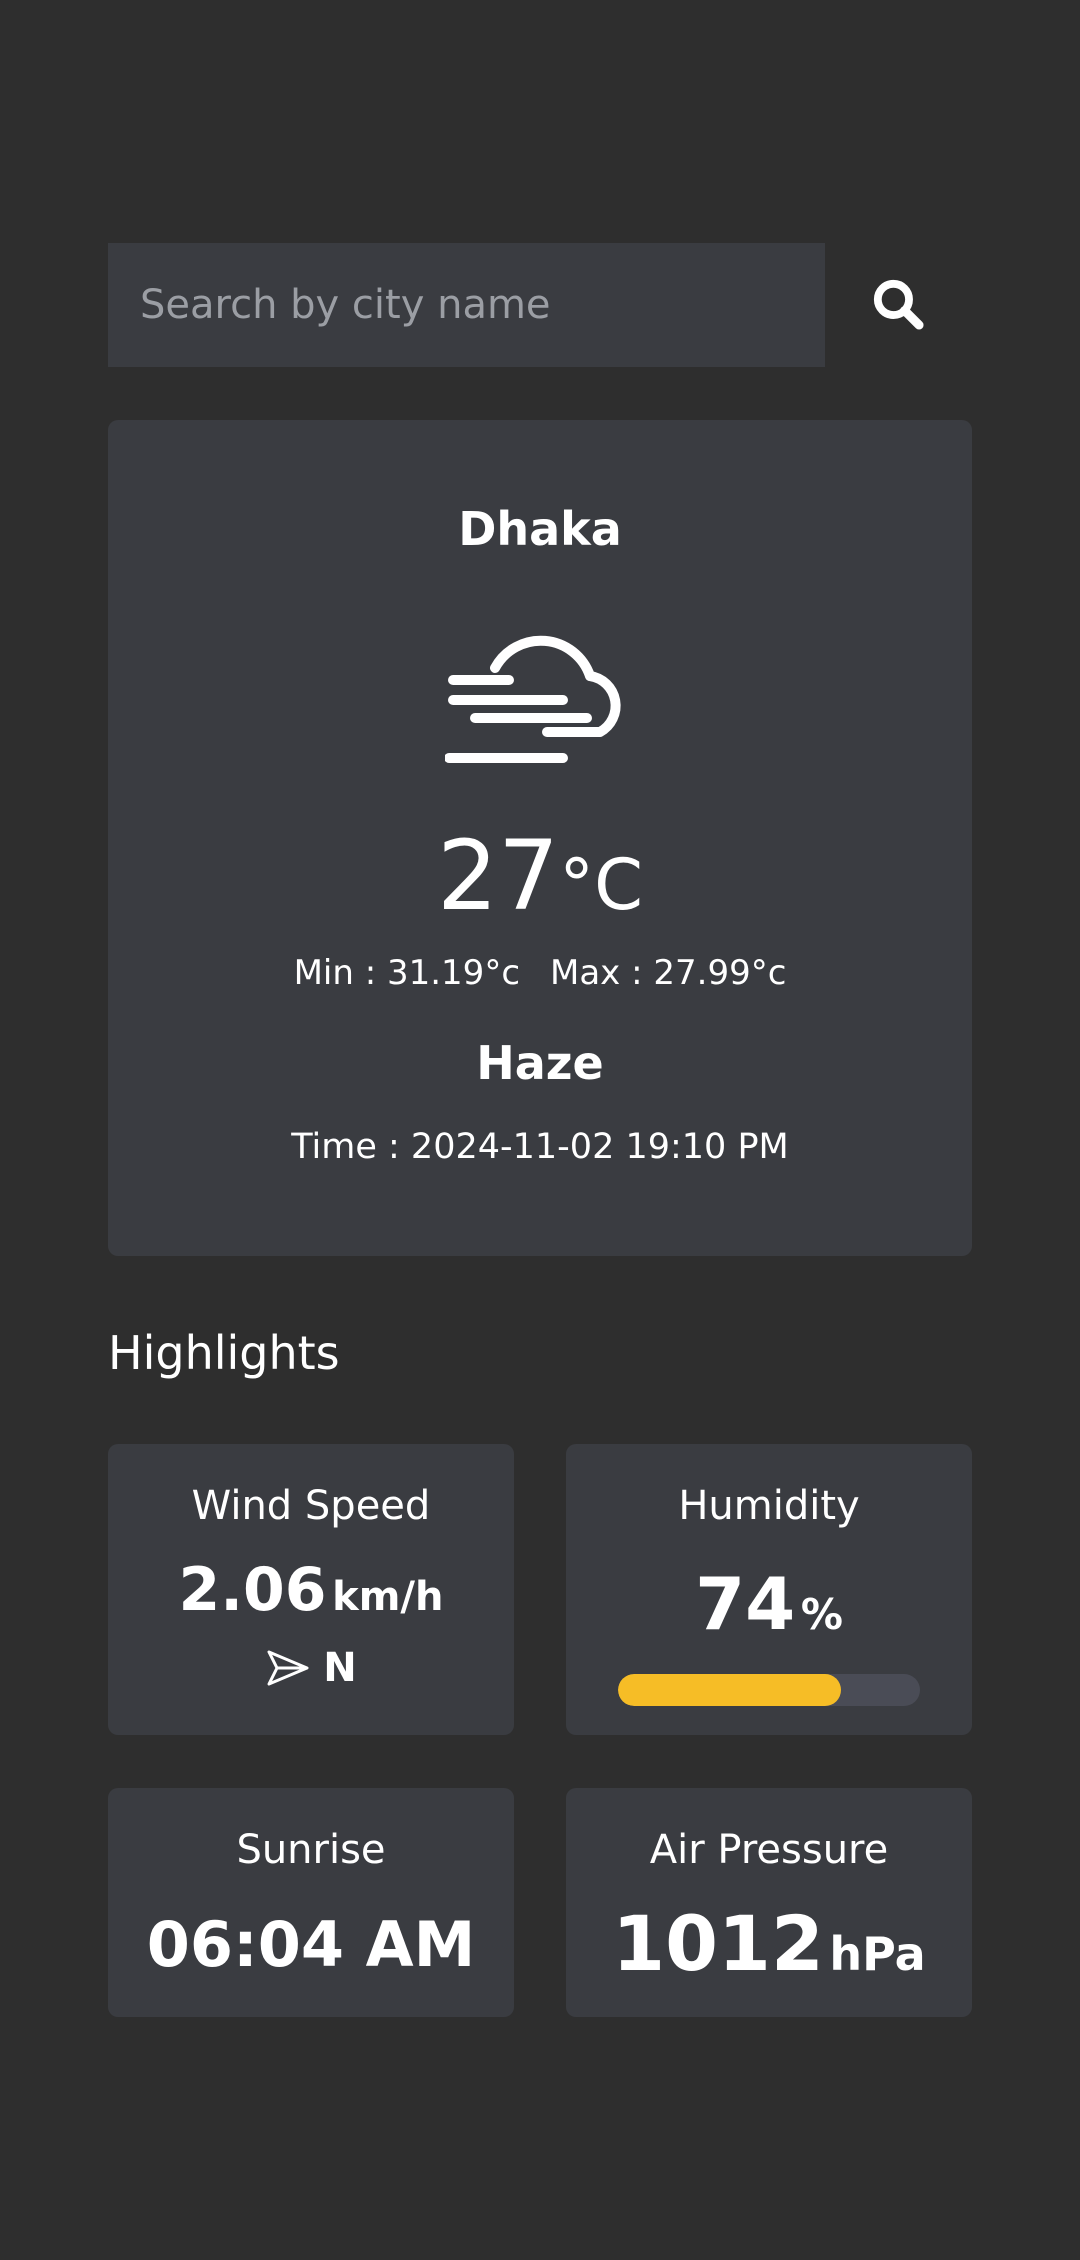  What do you see at coordinates (769, 1506) in the screenshot?
I see `humidity-label: Humidity` at bounding box center [769, 1506].